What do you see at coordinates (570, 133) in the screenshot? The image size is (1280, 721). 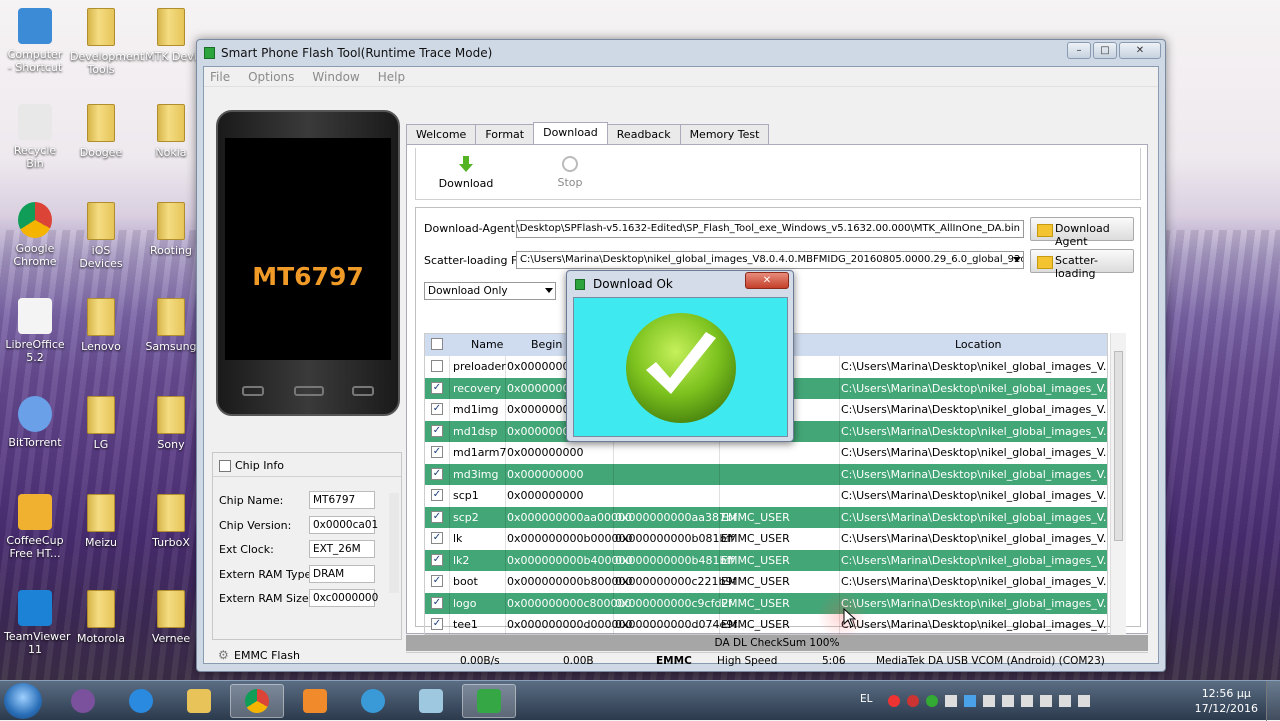 I see `tab-download: Download` at bounding box center [570, 133].